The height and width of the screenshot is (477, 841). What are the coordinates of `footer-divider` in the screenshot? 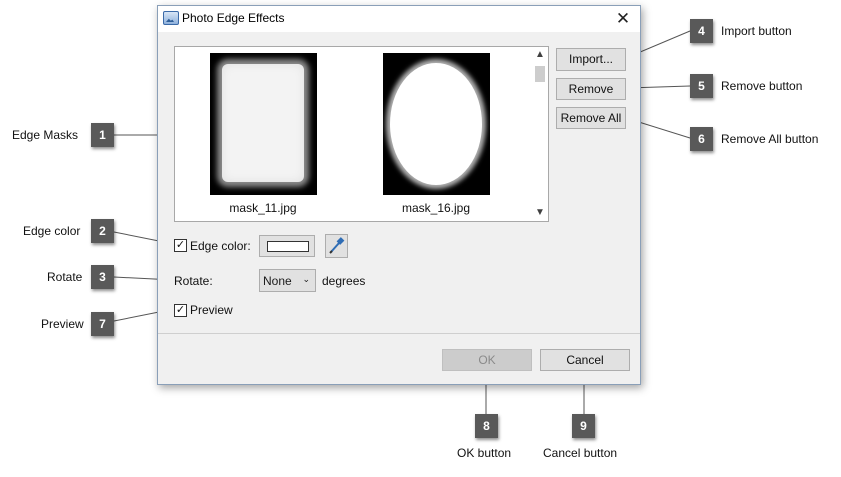 It's located at (399, 333).